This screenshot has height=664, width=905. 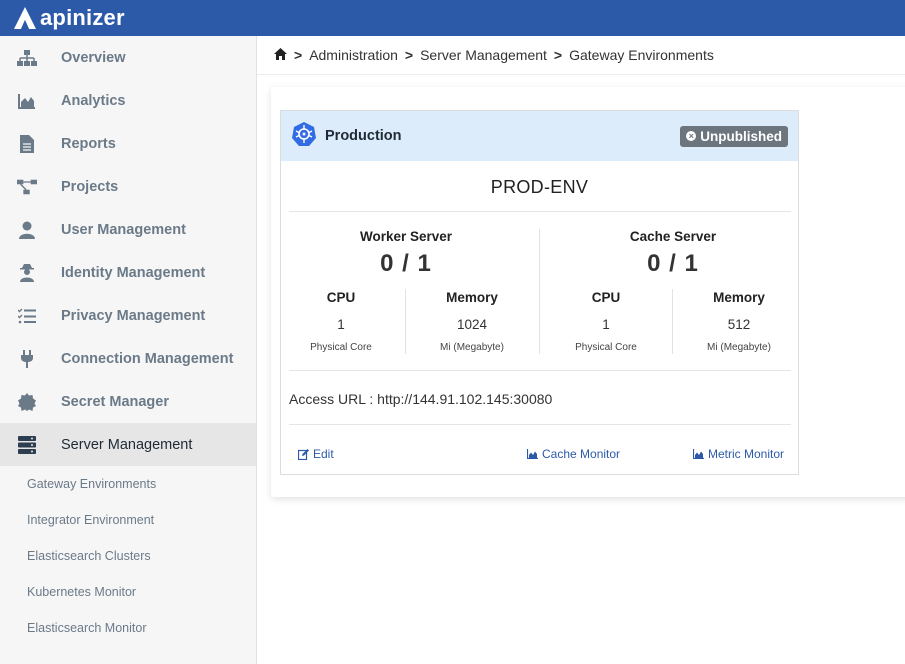 I want to click on cache-server-section: Cache Server 0 / 1, so click(x=673, y=253).